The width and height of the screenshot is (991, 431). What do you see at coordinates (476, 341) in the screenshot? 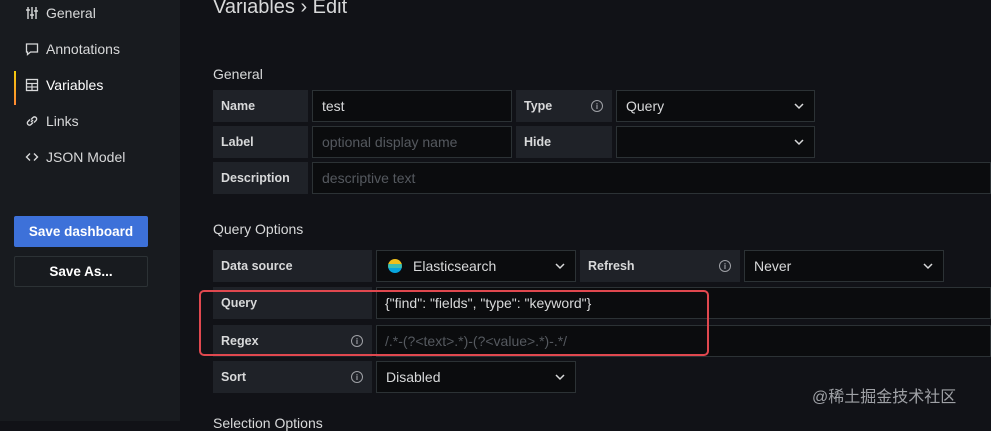
I see `regex-input-placeholder: /.*-(?<text>.*)-(?<value>.*)-.*/` at bounding box center [476, 341].